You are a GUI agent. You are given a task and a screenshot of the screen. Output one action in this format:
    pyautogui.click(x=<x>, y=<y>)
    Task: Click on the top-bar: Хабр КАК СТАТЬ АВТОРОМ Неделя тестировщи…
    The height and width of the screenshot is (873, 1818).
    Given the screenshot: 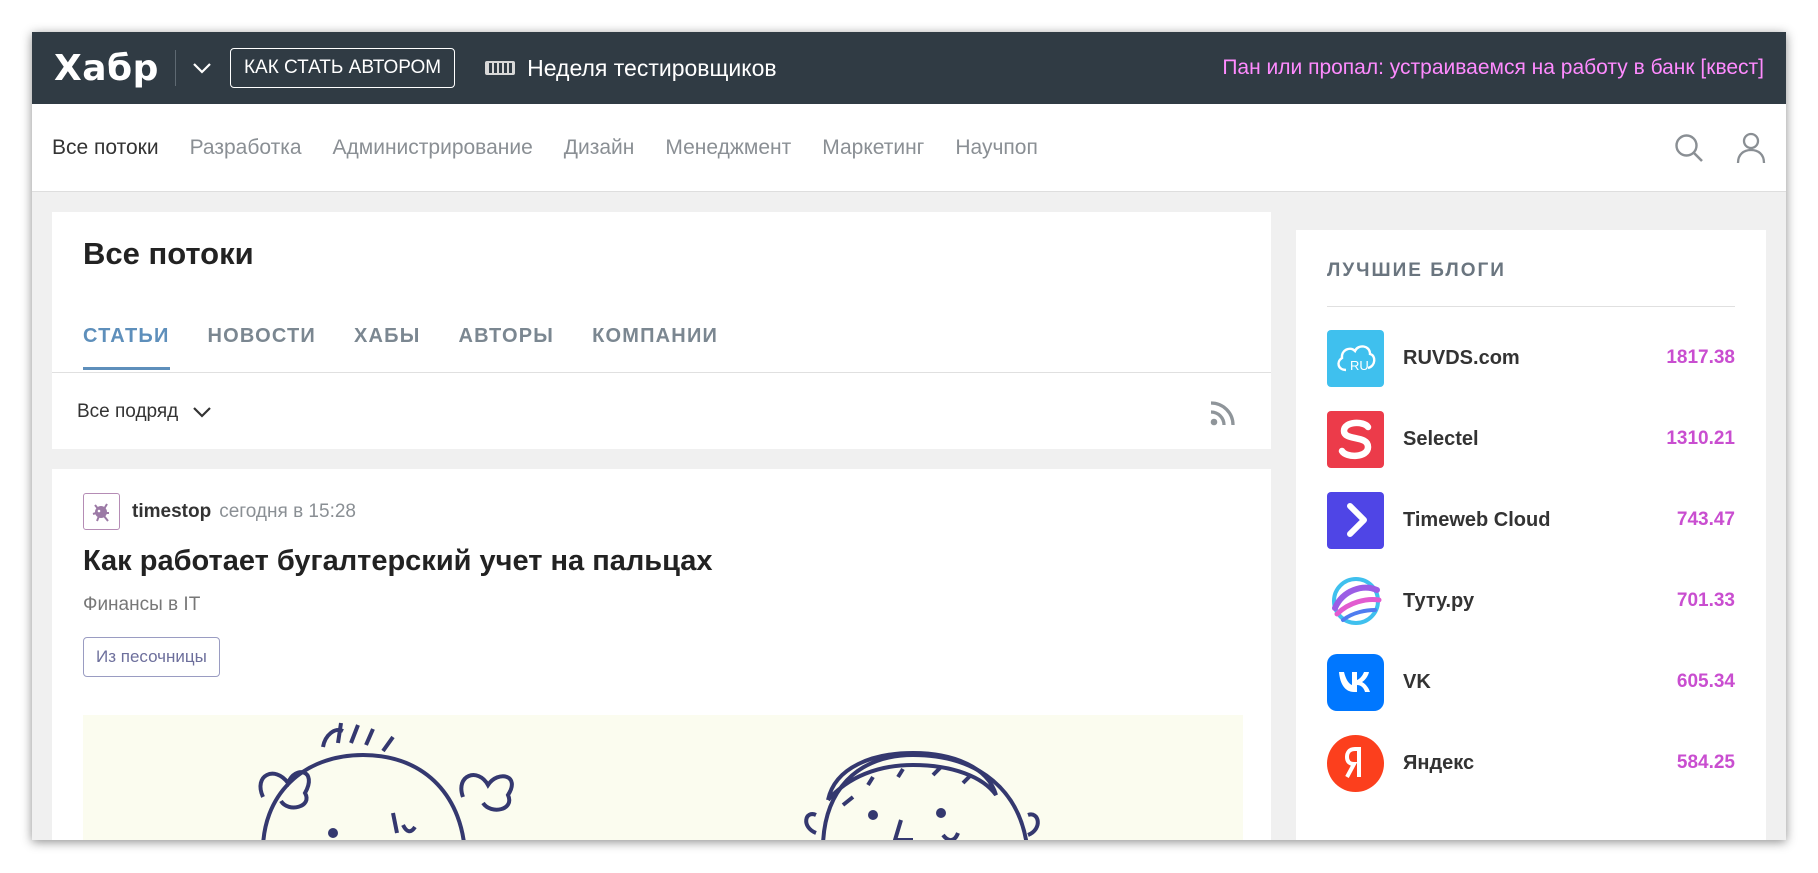 What is the action you would take?
    pyautogui.click(x=909, y=68)
    